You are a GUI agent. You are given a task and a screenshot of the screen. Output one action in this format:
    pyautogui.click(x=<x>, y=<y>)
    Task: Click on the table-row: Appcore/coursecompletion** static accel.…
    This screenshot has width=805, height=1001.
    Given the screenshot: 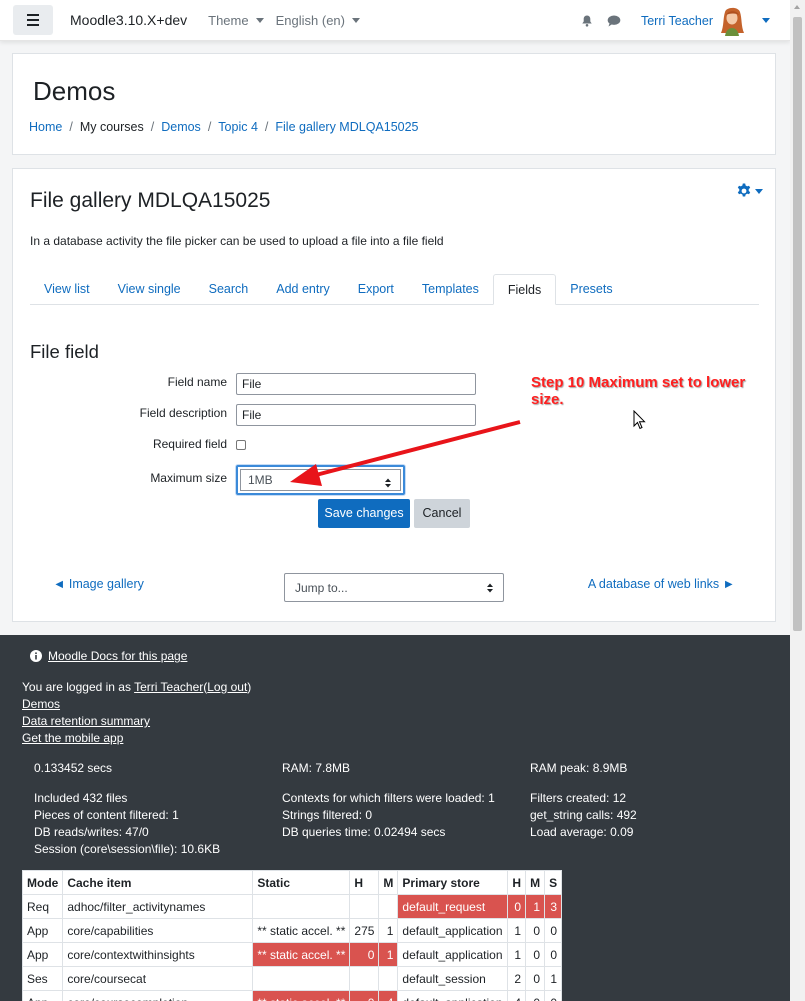 What is the action you would take?
    pyautogui.click(x=292, y=995)
    